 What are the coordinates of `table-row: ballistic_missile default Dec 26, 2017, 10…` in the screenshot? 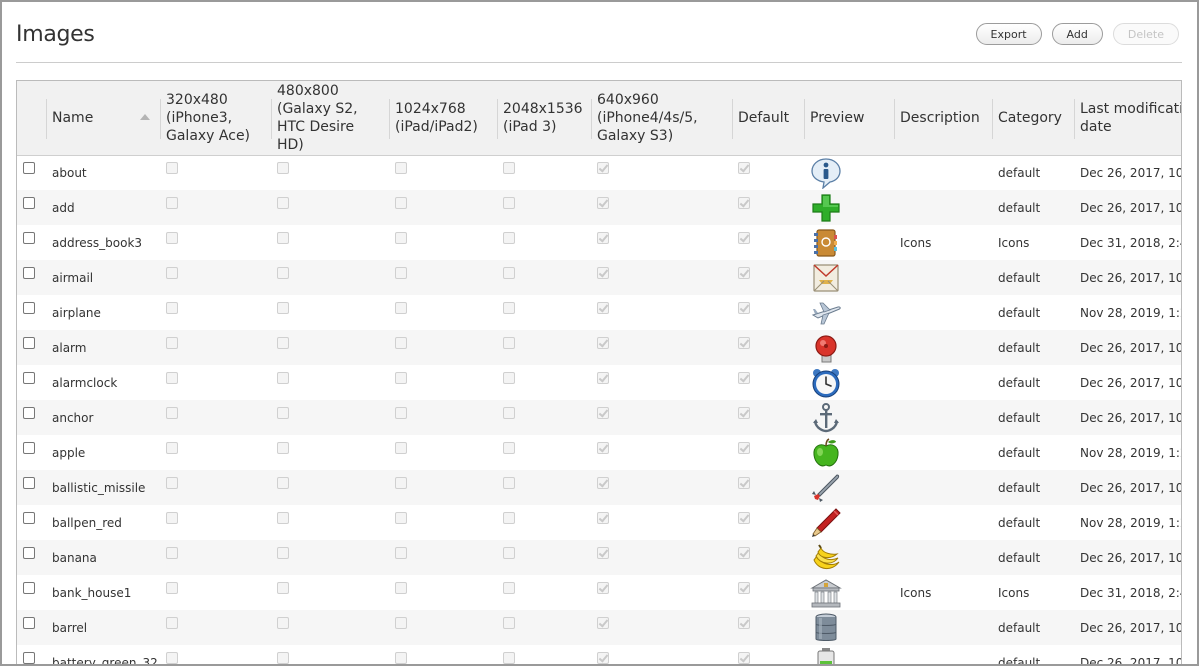 It's located at (599, 487).